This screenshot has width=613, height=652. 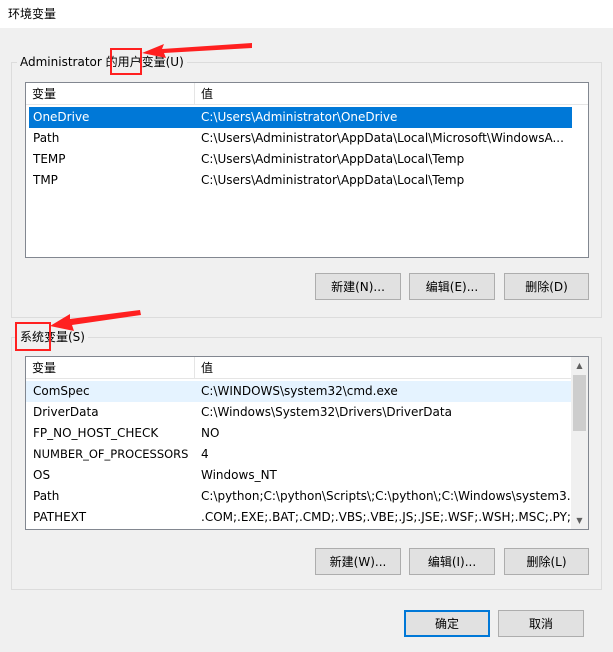 What do you see at coordinates (579, 403) in the screenshot?
I see `scroll-thumb` at bounding box center [579, 403].